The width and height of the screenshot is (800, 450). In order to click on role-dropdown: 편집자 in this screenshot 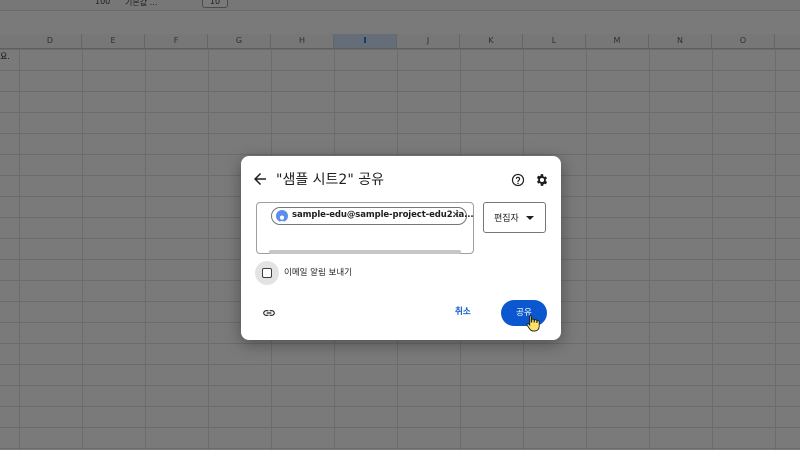, I will do `click(514, 217)`.